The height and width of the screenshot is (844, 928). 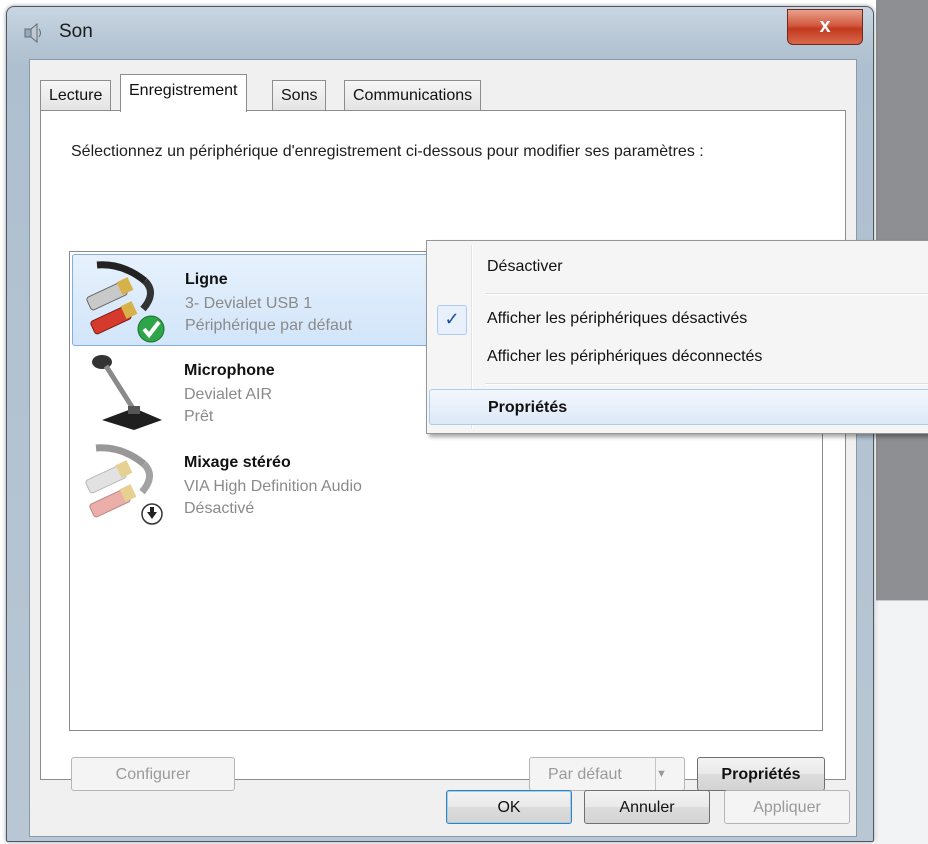 What do you see at coordinates (153, 774) in the screenshot?
I see `configure-button: Configurer` at bounding box center [153, 774].